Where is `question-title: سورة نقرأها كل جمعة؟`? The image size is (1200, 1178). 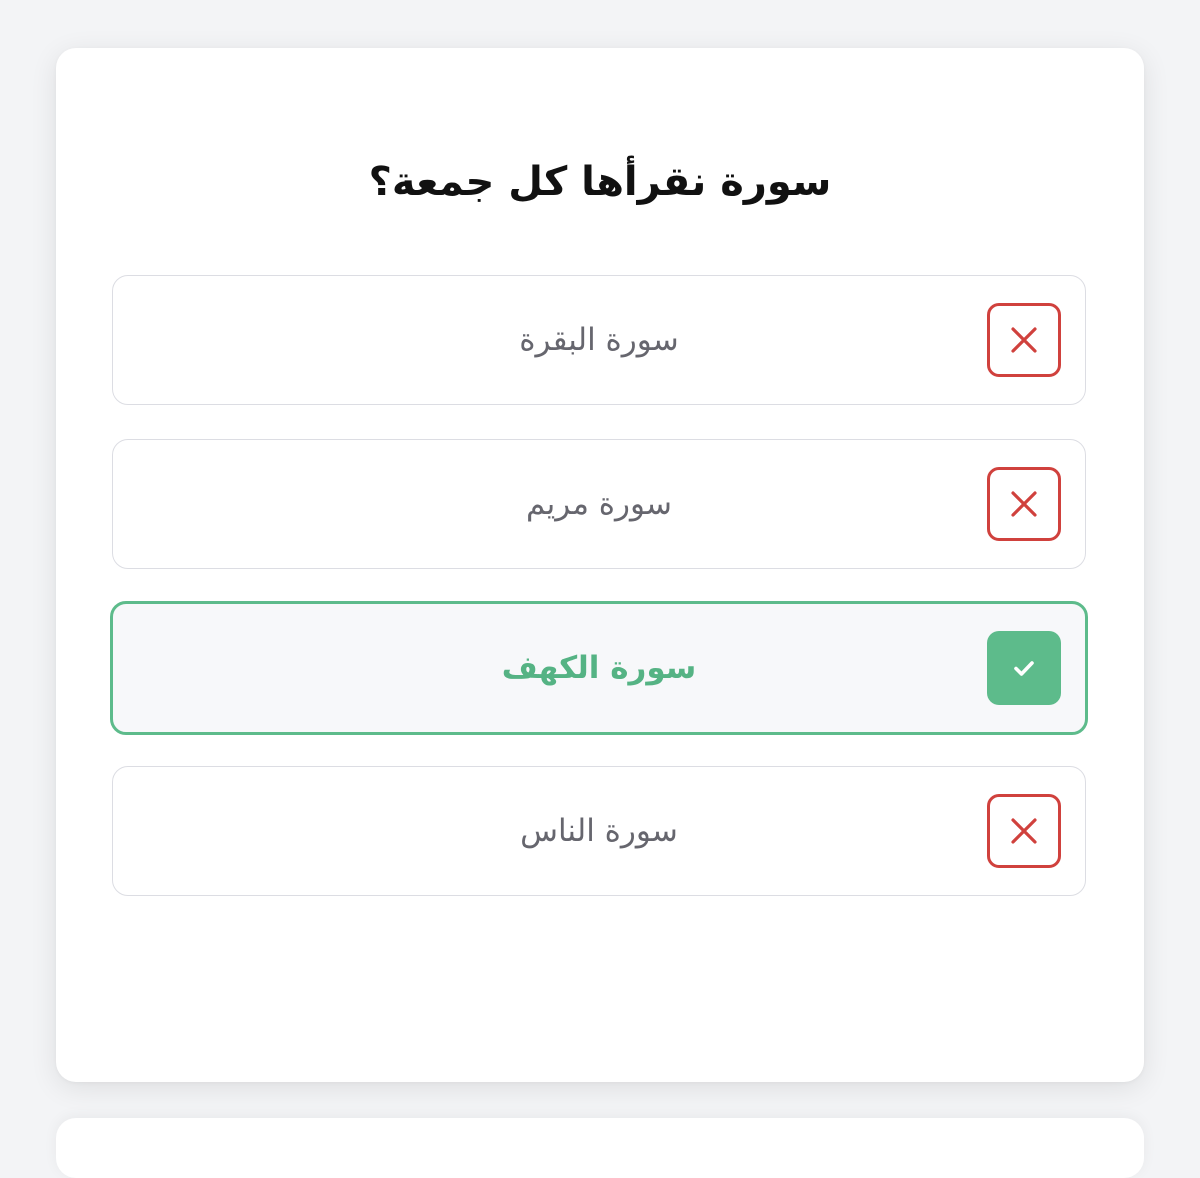
question-title: سورة نقرأها كل جمعة؟ is located at coordinates (600, 182).